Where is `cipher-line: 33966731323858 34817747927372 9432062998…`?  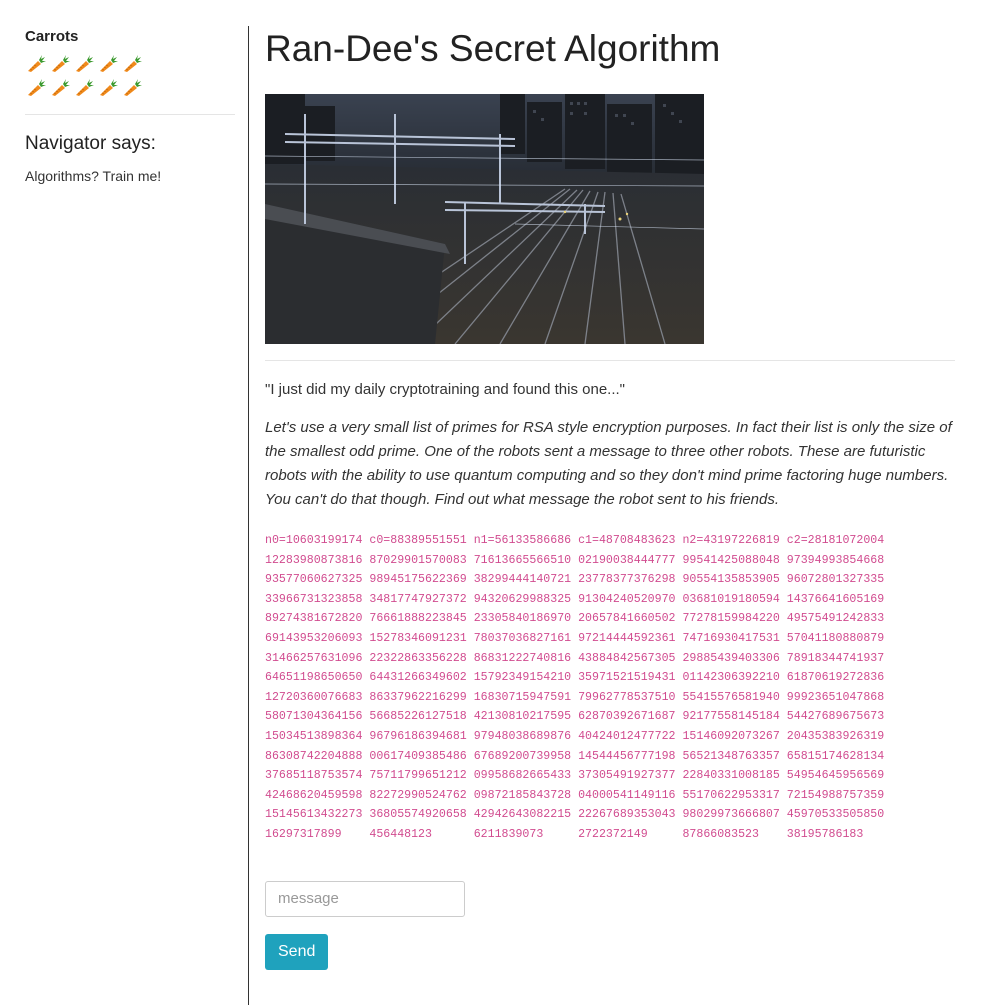 cipher-line: 33966731323858 34817747927372 9432062998… is located at coordinates (575, 599).